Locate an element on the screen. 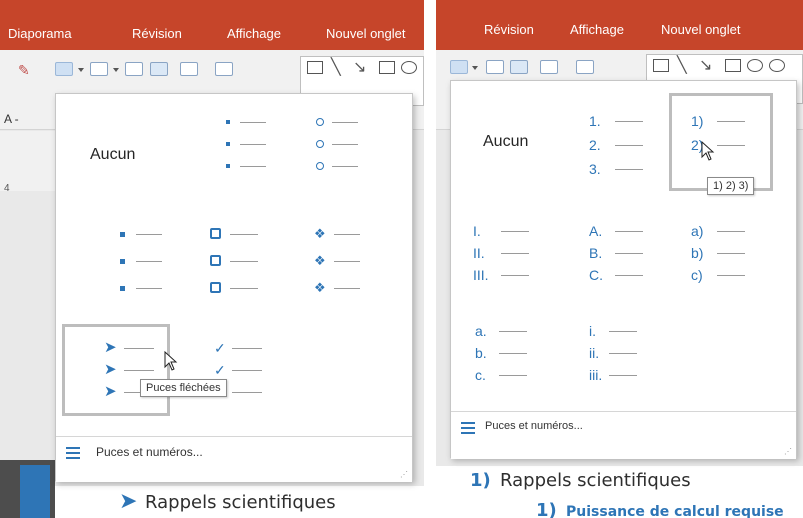 Image resolution: width=803 pixels, height=518 pixels. number-label: 1. is located at coordinates (595, 121).